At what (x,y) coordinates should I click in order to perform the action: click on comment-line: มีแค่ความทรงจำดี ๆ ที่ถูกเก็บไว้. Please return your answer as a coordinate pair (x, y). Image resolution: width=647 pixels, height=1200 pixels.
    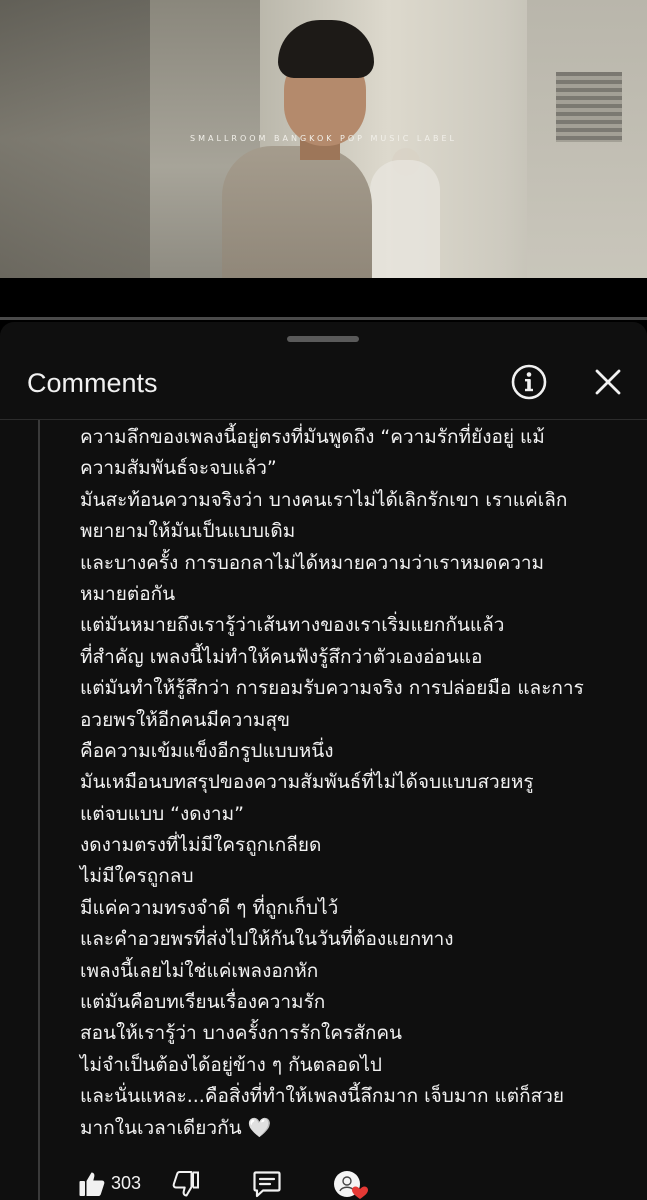
    Looking at the image, I should click on (209, 907).